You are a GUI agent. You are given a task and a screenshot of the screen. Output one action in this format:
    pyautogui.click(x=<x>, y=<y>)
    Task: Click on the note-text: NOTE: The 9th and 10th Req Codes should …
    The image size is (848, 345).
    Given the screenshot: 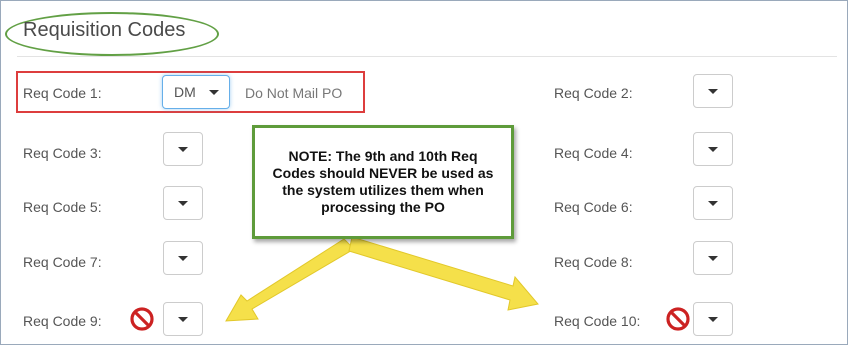 What is the action you would take?
    pyautogui.click(x=383, y=181)
    